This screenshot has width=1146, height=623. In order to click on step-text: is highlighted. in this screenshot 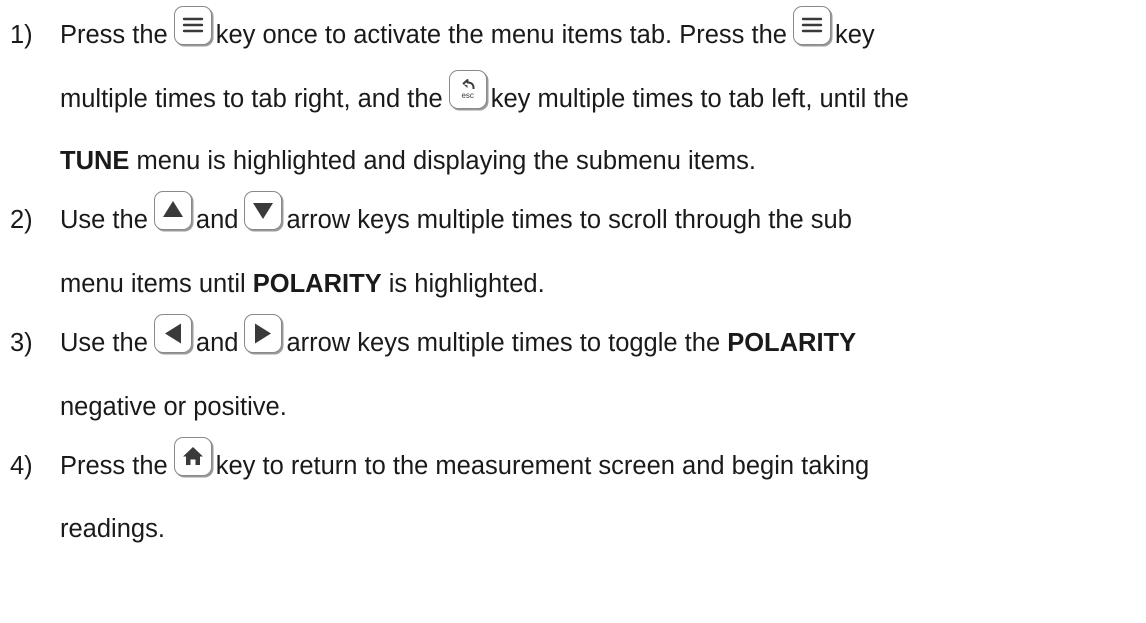, I will do `click(463, 284)`.